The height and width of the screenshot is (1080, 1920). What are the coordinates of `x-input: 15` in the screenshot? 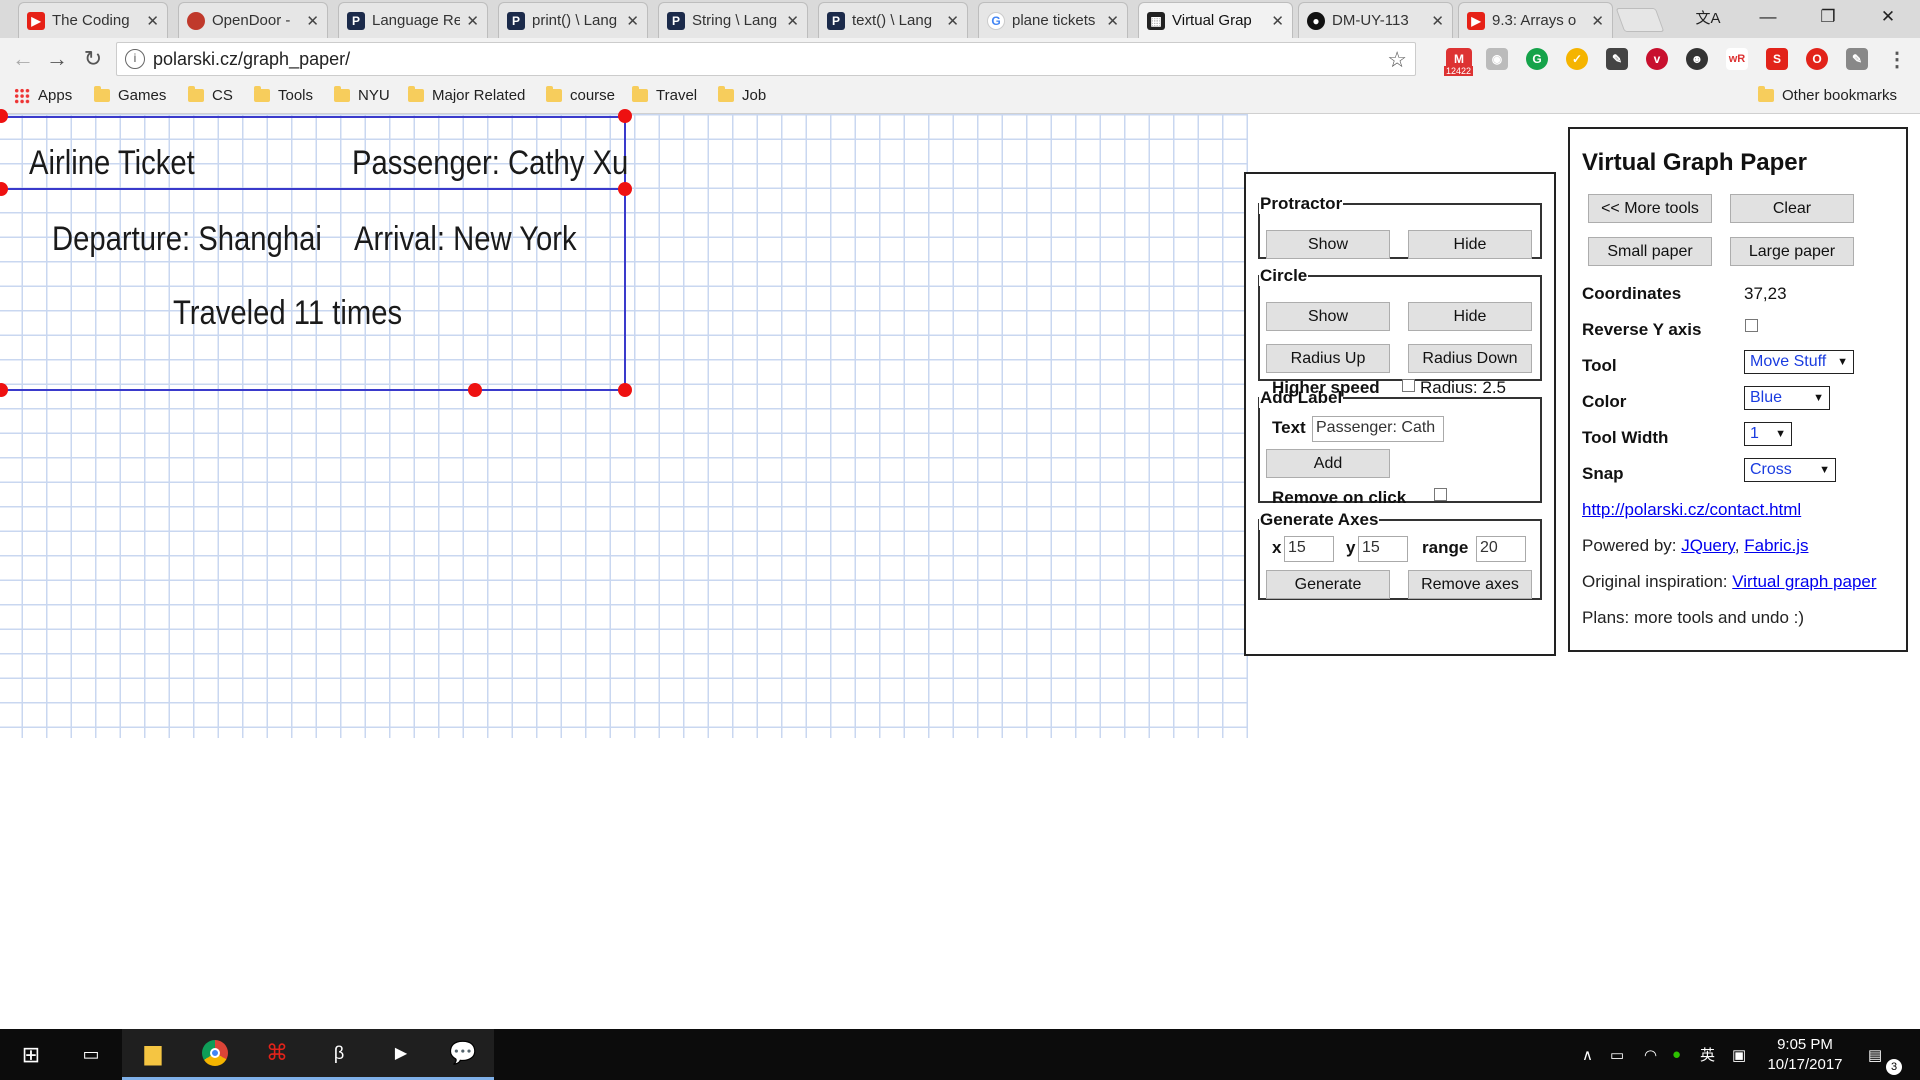 It's located at (1309, 549).